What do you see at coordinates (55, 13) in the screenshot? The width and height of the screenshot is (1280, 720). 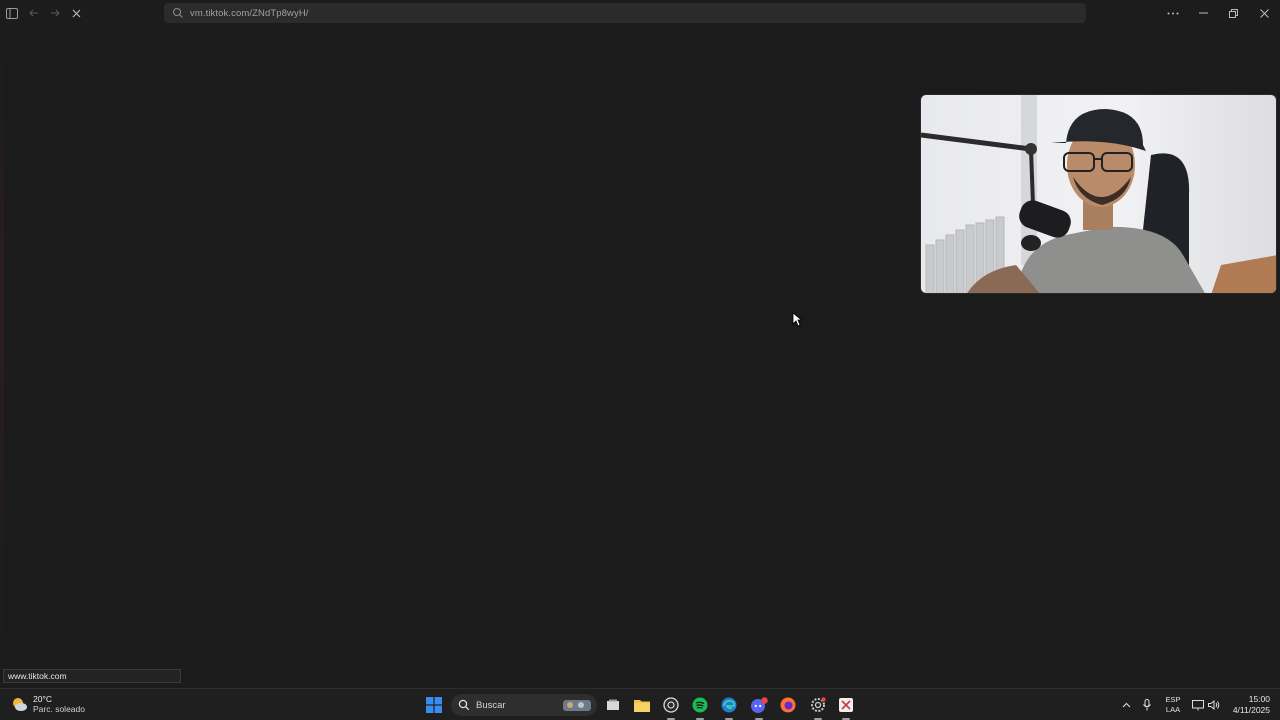 I see `forward-arrow-icon` at bounding box center [55, 13].